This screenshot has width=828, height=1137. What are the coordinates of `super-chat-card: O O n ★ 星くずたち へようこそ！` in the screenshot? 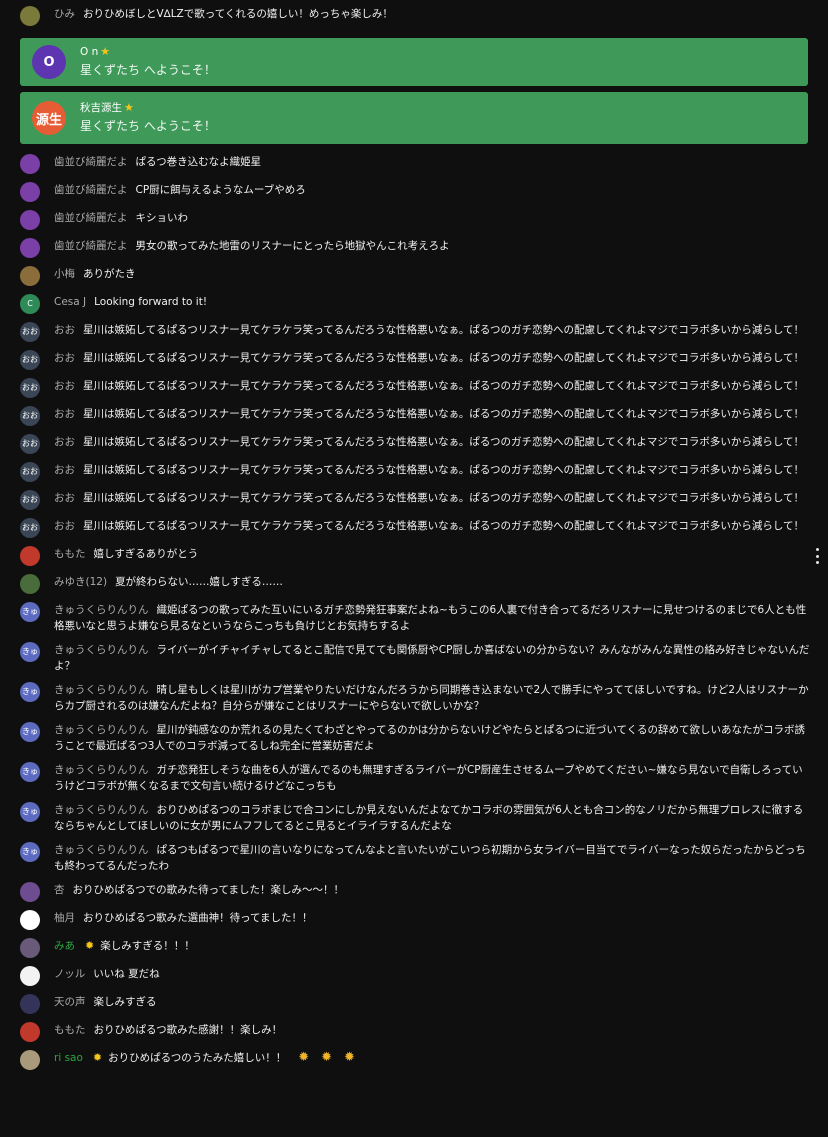 It's located at (414, 62).